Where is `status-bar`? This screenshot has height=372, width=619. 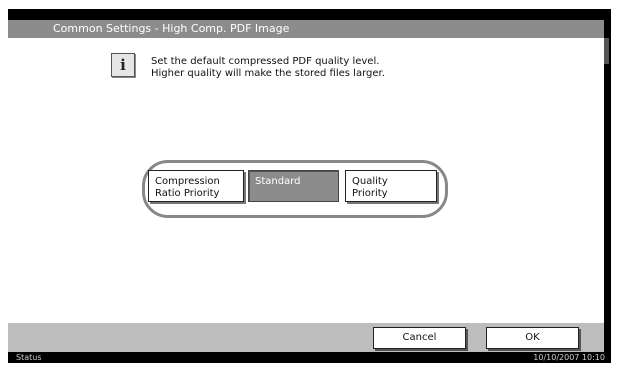
status-bar is located at coordinates (309, 357).